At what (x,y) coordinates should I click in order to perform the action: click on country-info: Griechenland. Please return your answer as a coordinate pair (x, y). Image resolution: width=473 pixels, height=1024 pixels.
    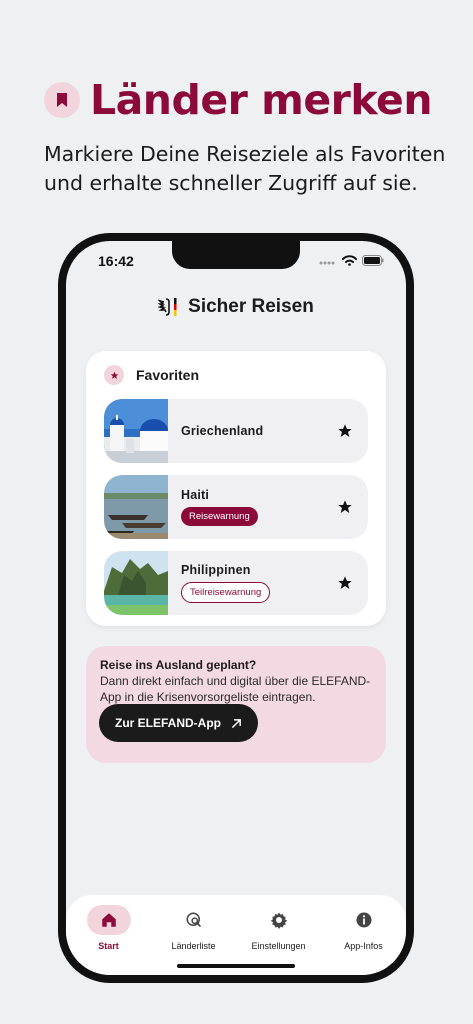
    Looking at the image, I should click on (248, 431).